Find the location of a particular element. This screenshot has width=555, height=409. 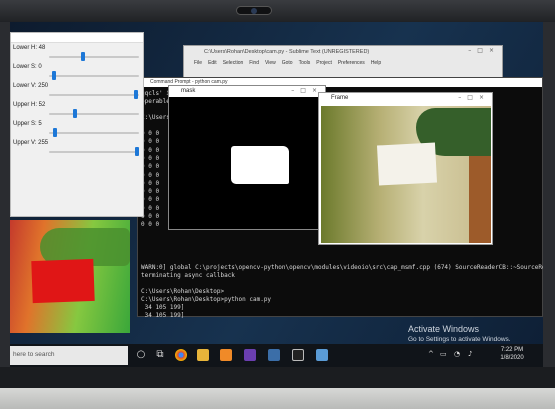

menu-item-project: Project is located at coordinates (324, 63).